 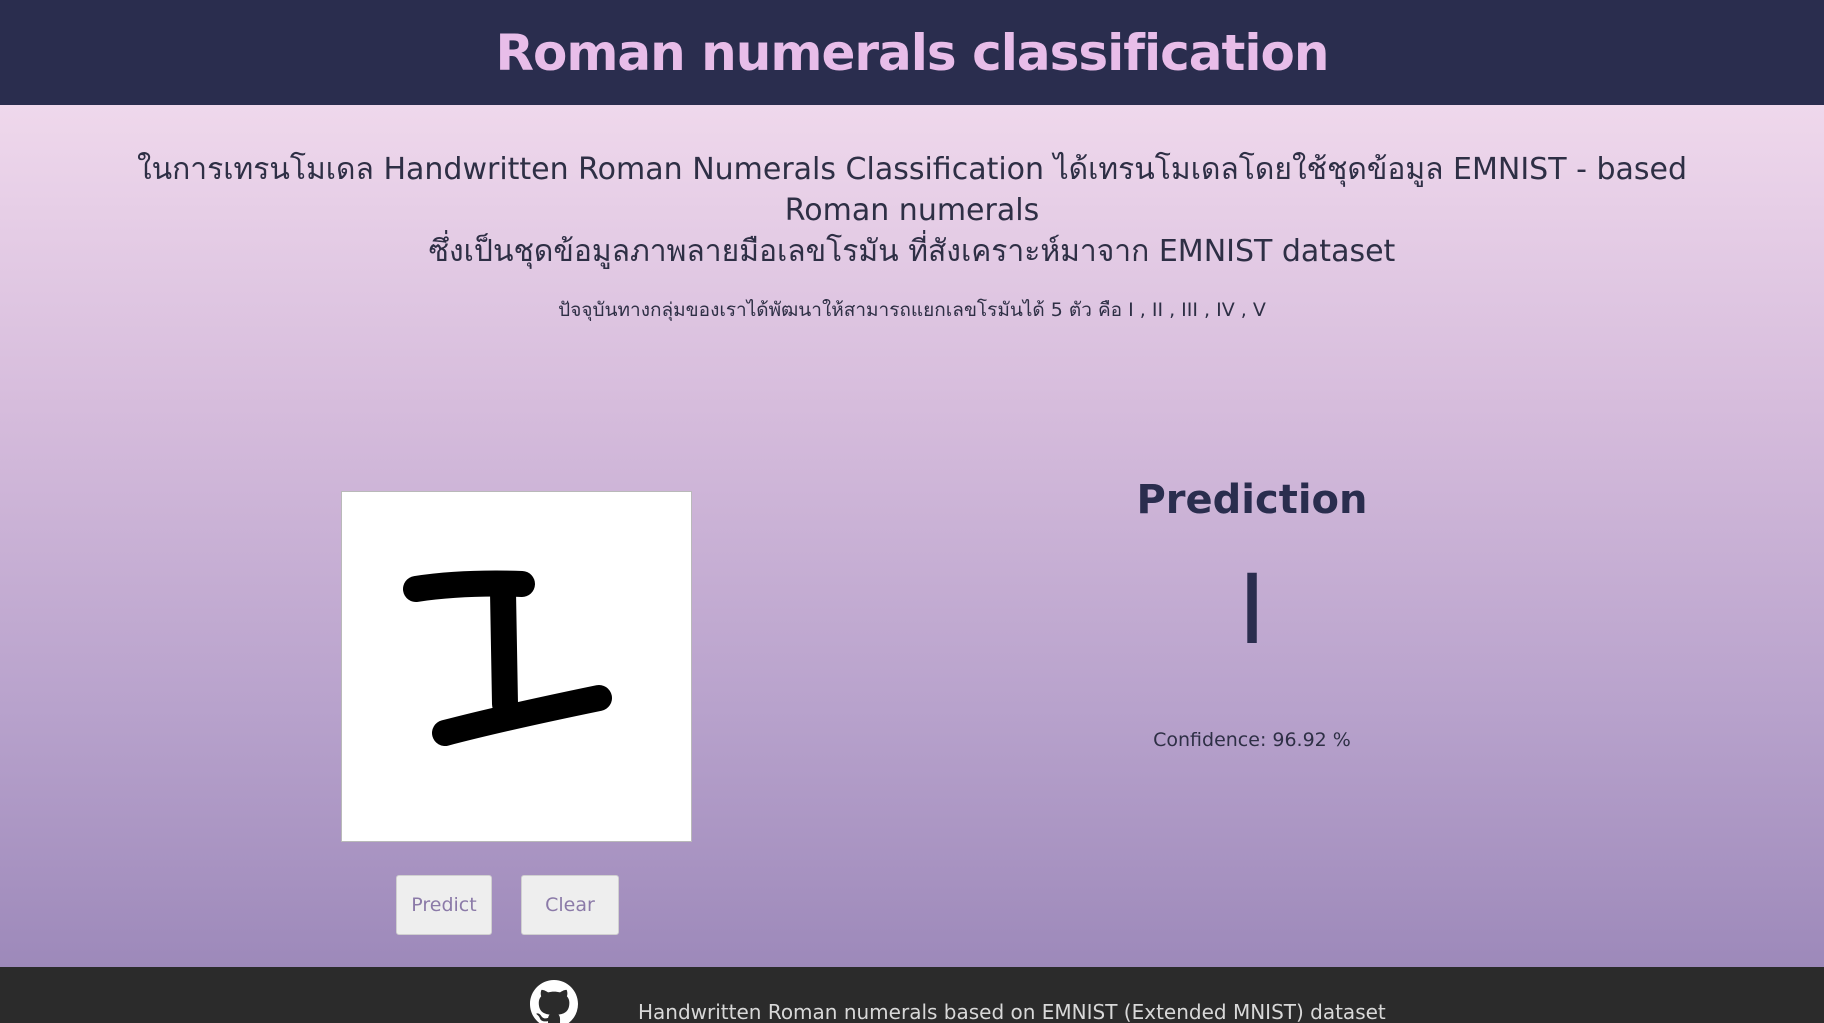 I want to click on drawing-canvas, so click(x=516, y=666).